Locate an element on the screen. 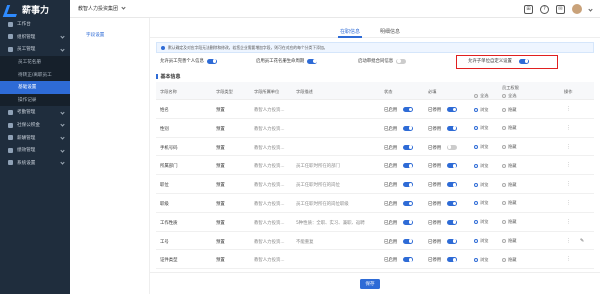 This screenshot has height=294, width=600. sidebar-item-label: 待转正/离职员工 is located at coordinates (35, 75).